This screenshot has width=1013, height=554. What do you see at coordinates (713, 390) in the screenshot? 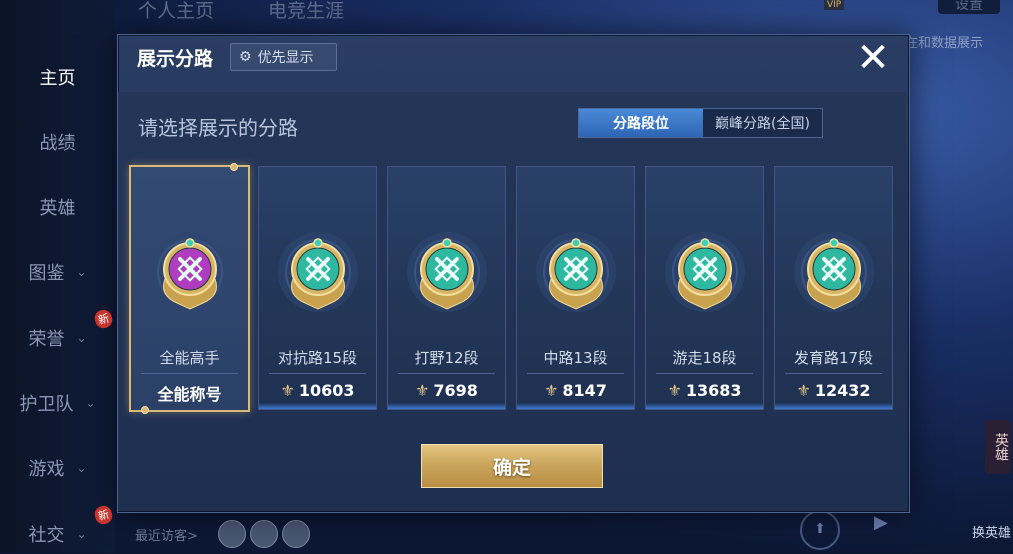
I see `lane-score-value: 13683` at bounding box center [713, 390].